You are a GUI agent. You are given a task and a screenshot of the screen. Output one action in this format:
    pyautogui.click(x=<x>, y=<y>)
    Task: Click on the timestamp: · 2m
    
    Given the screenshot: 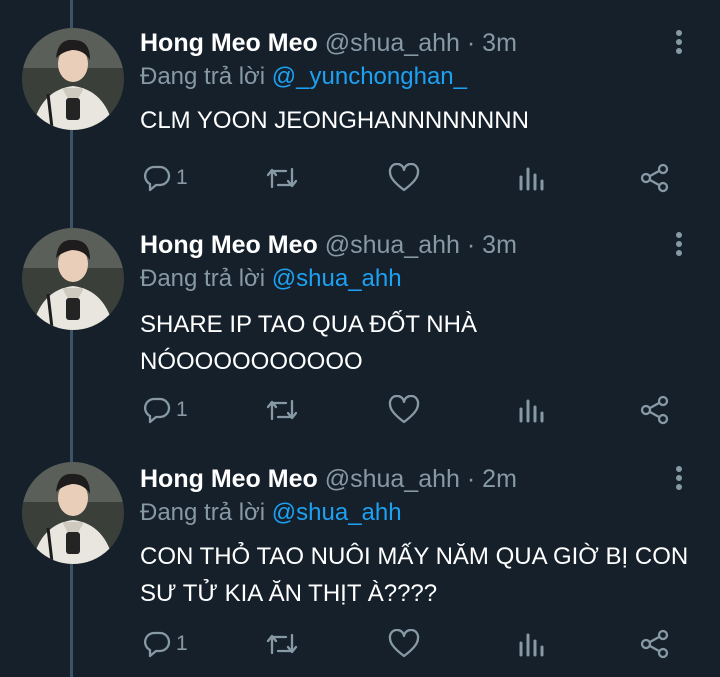 What is the action you would take?
    pyautogui.click(x=492, y=479)
    